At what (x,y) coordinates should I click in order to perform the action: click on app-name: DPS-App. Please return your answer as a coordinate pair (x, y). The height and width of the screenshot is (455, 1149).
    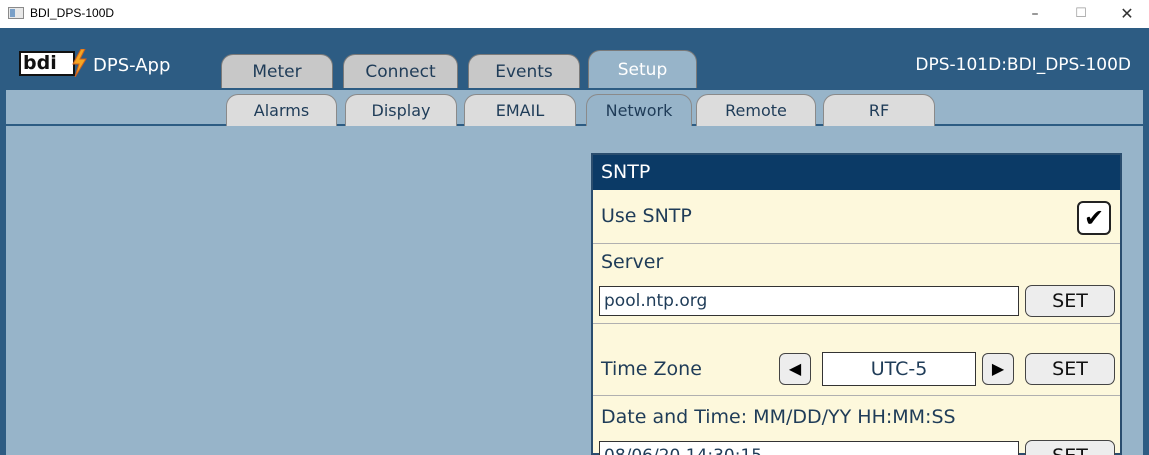
    Looking at the image, I should click on (132, 65).